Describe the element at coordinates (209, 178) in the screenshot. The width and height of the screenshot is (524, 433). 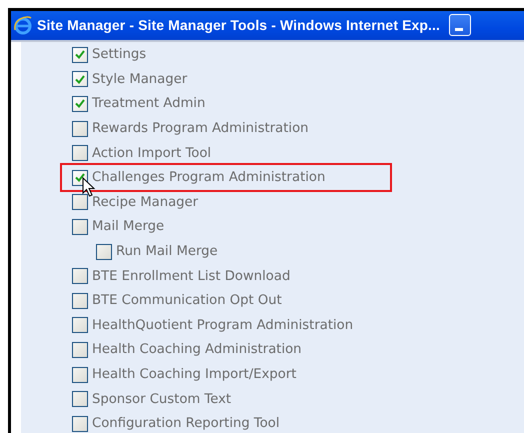
I see `checkbox-label: Challenges Program Administration` at that location.